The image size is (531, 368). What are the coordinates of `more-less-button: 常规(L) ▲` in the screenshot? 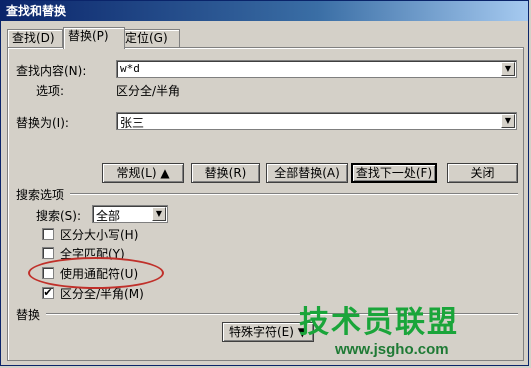 It's located at (143, 173).